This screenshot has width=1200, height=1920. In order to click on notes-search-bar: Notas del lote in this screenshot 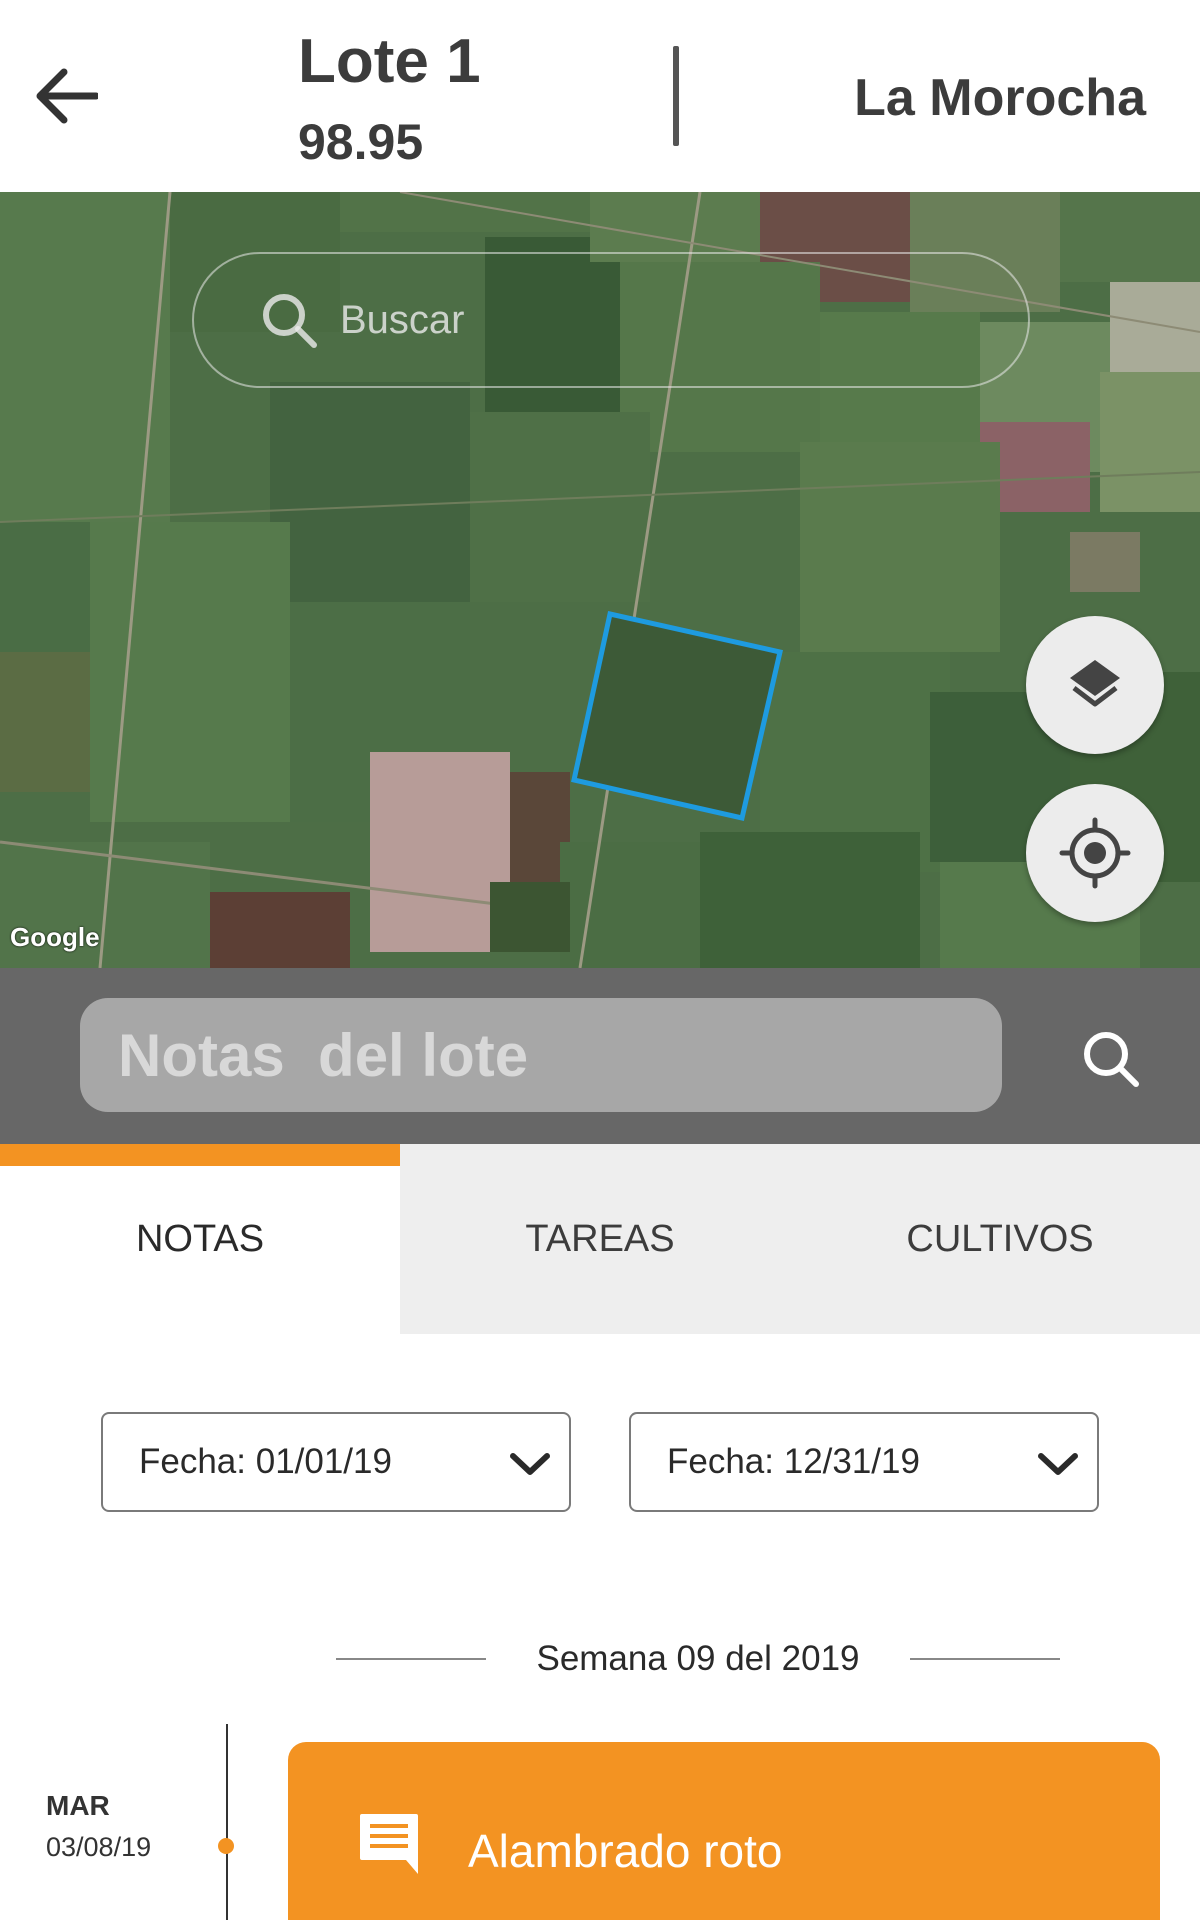, I will do `click(600, 1056)`.